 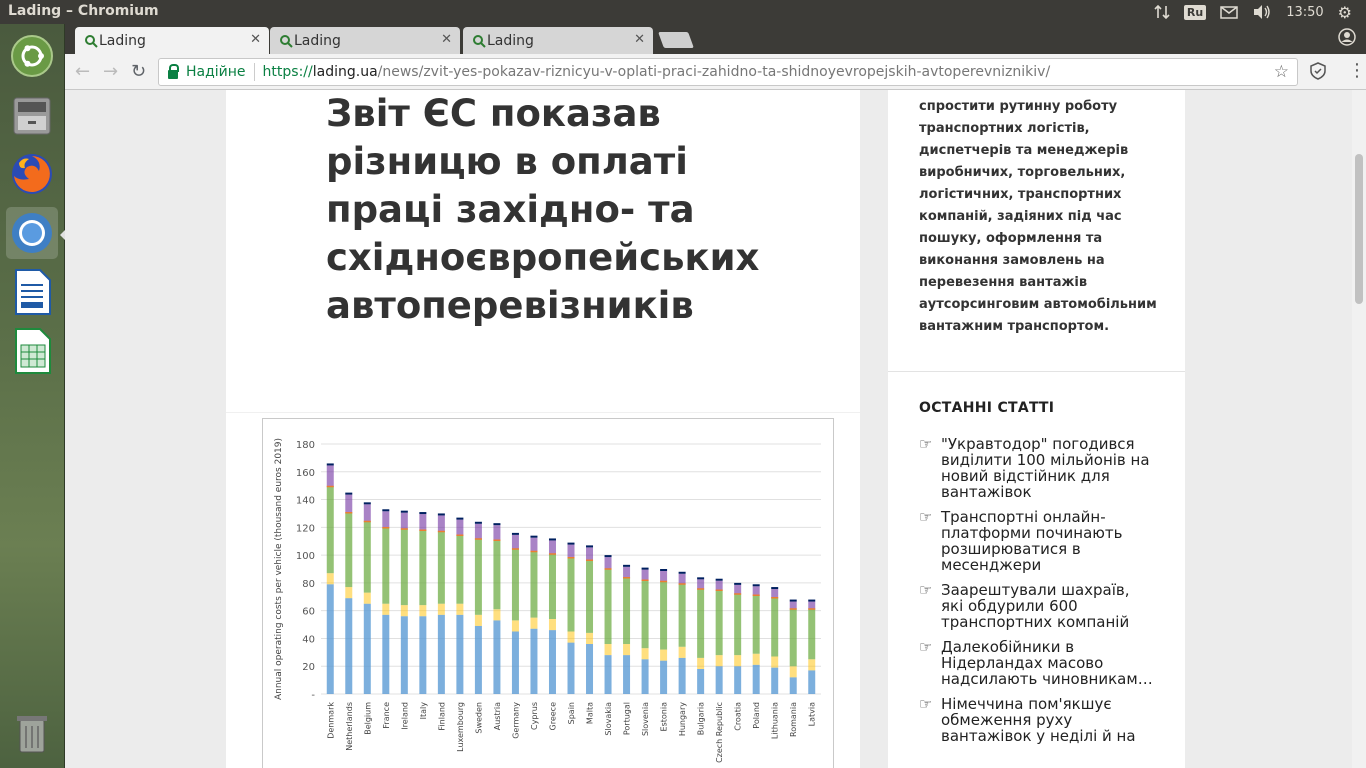 What do you see at coordinates (254, 72) in the screenshot?
I see `omnibox-divider` at bounding box center [254, 72].